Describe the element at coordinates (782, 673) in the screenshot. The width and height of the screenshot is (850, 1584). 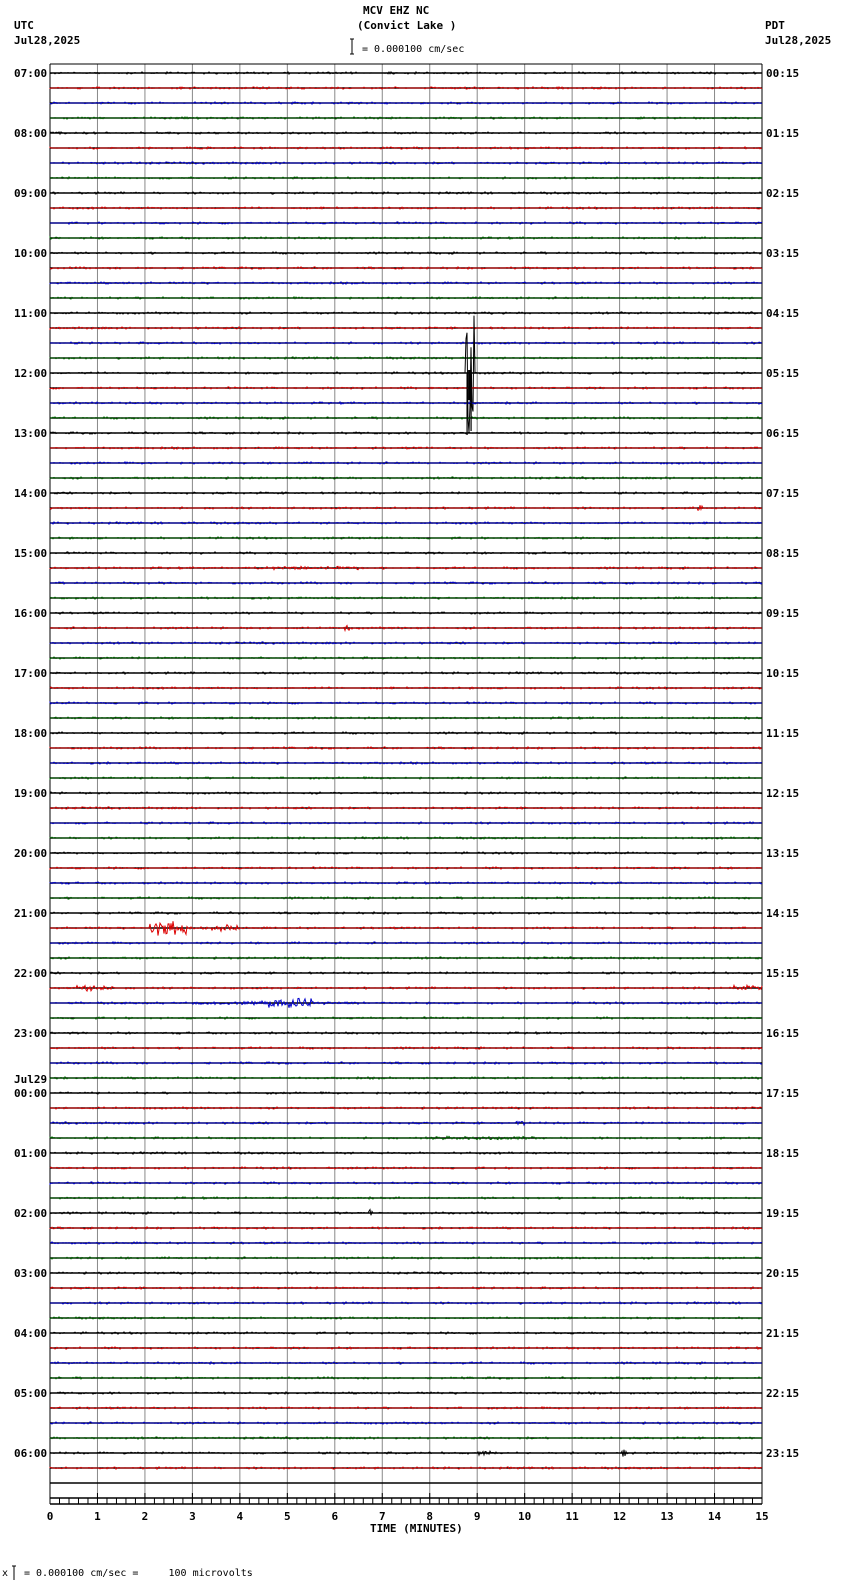
I see `pdt-time-label: 10:15` at that location.